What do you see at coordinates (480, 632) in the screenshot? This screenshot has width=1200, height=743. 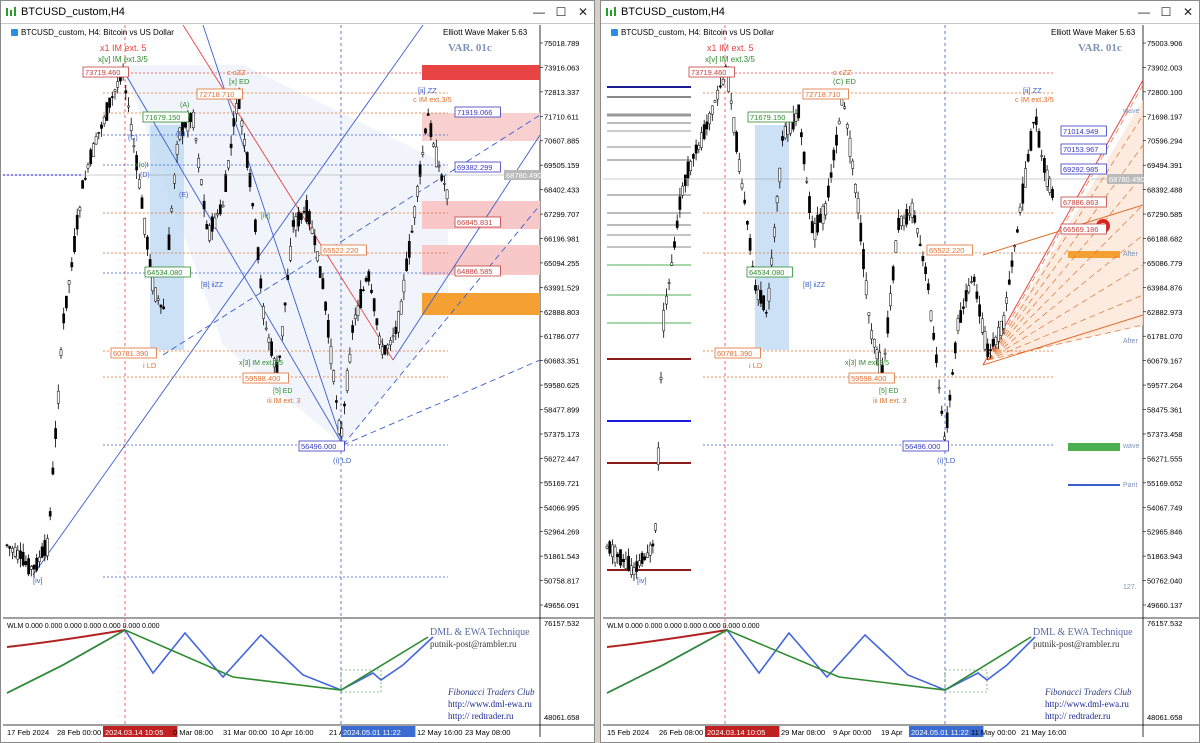 I see `footer-title: DML & EWA Technique` at bounding box center [480, 632].